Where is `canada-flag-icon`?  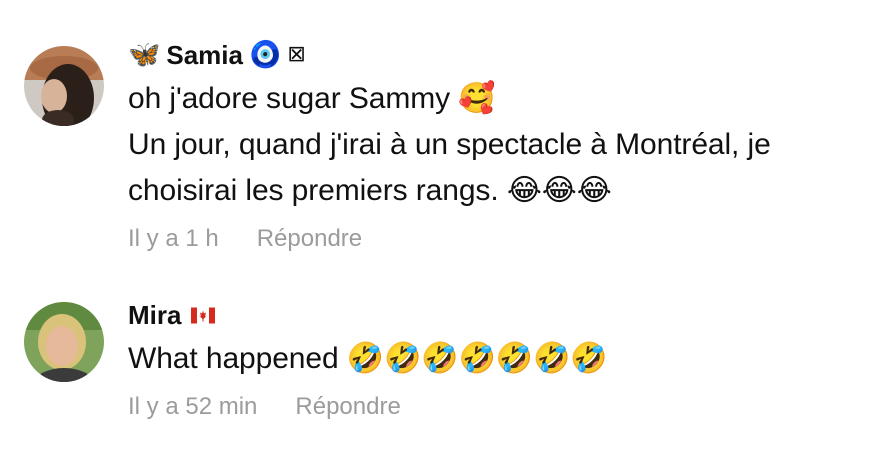 canada-flag-icon is located at coordinates (201, 315).